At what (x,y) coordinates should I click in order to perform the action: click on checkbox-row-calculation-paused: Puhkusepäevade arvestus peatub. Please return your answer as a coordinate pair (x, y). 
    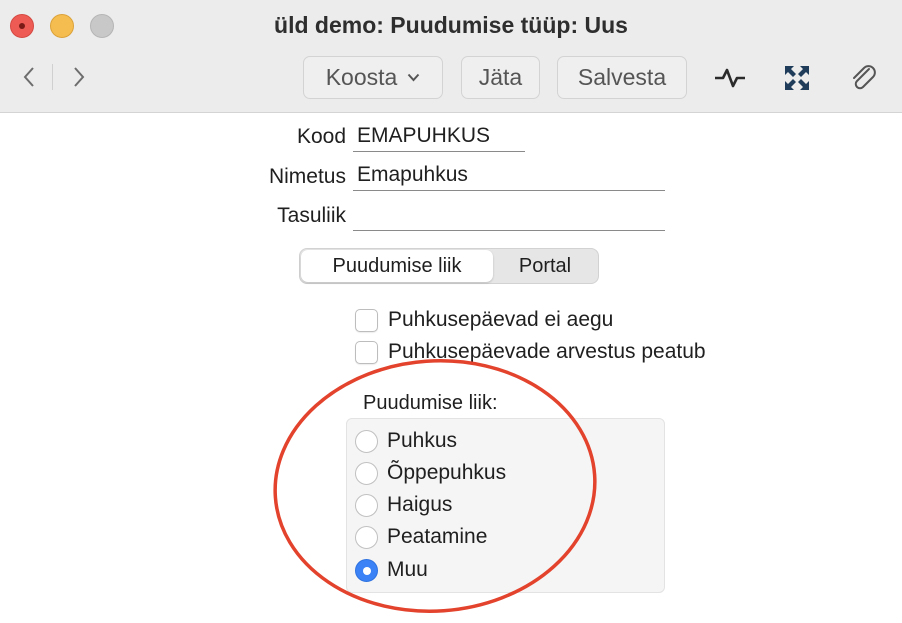
    Looking at the image, I should click on (530, 352).